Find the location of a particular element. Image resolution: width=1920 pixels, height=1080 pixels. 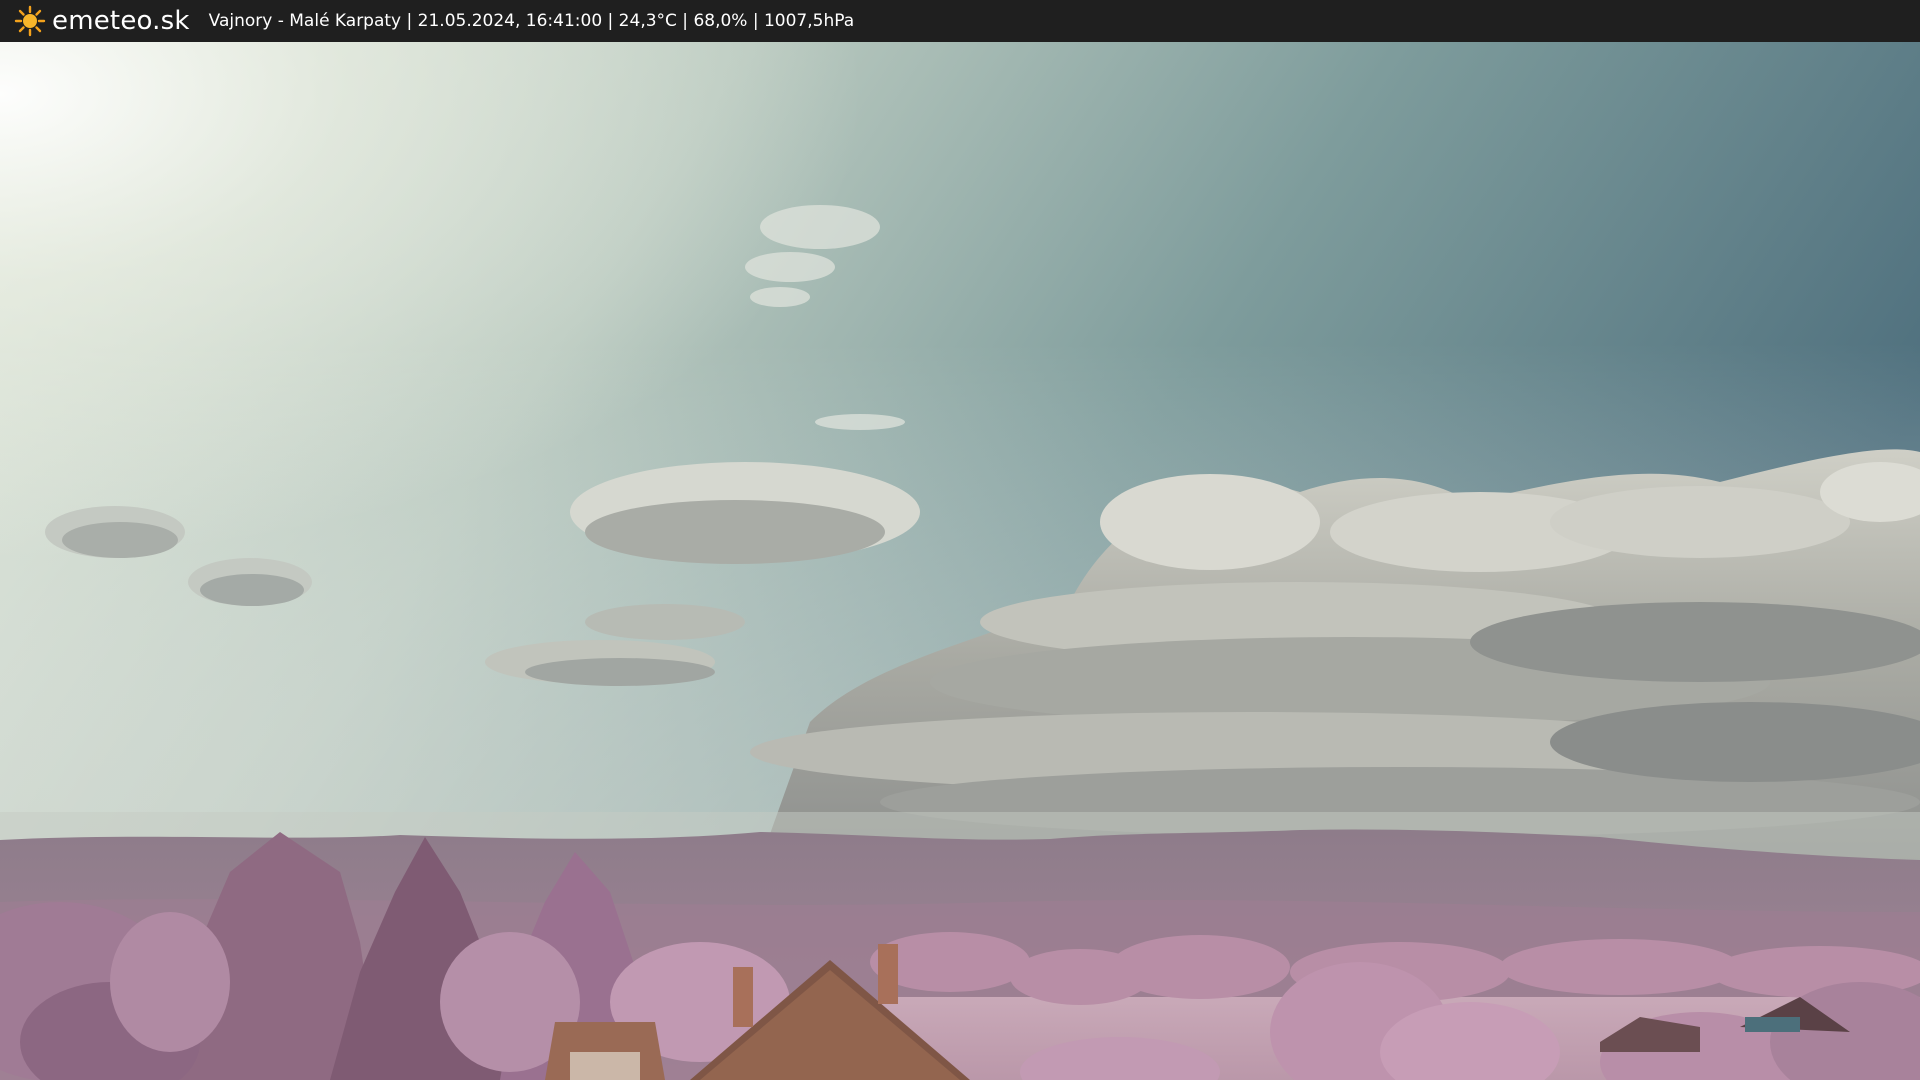

sun-icon is located at coordinates (30, 21).